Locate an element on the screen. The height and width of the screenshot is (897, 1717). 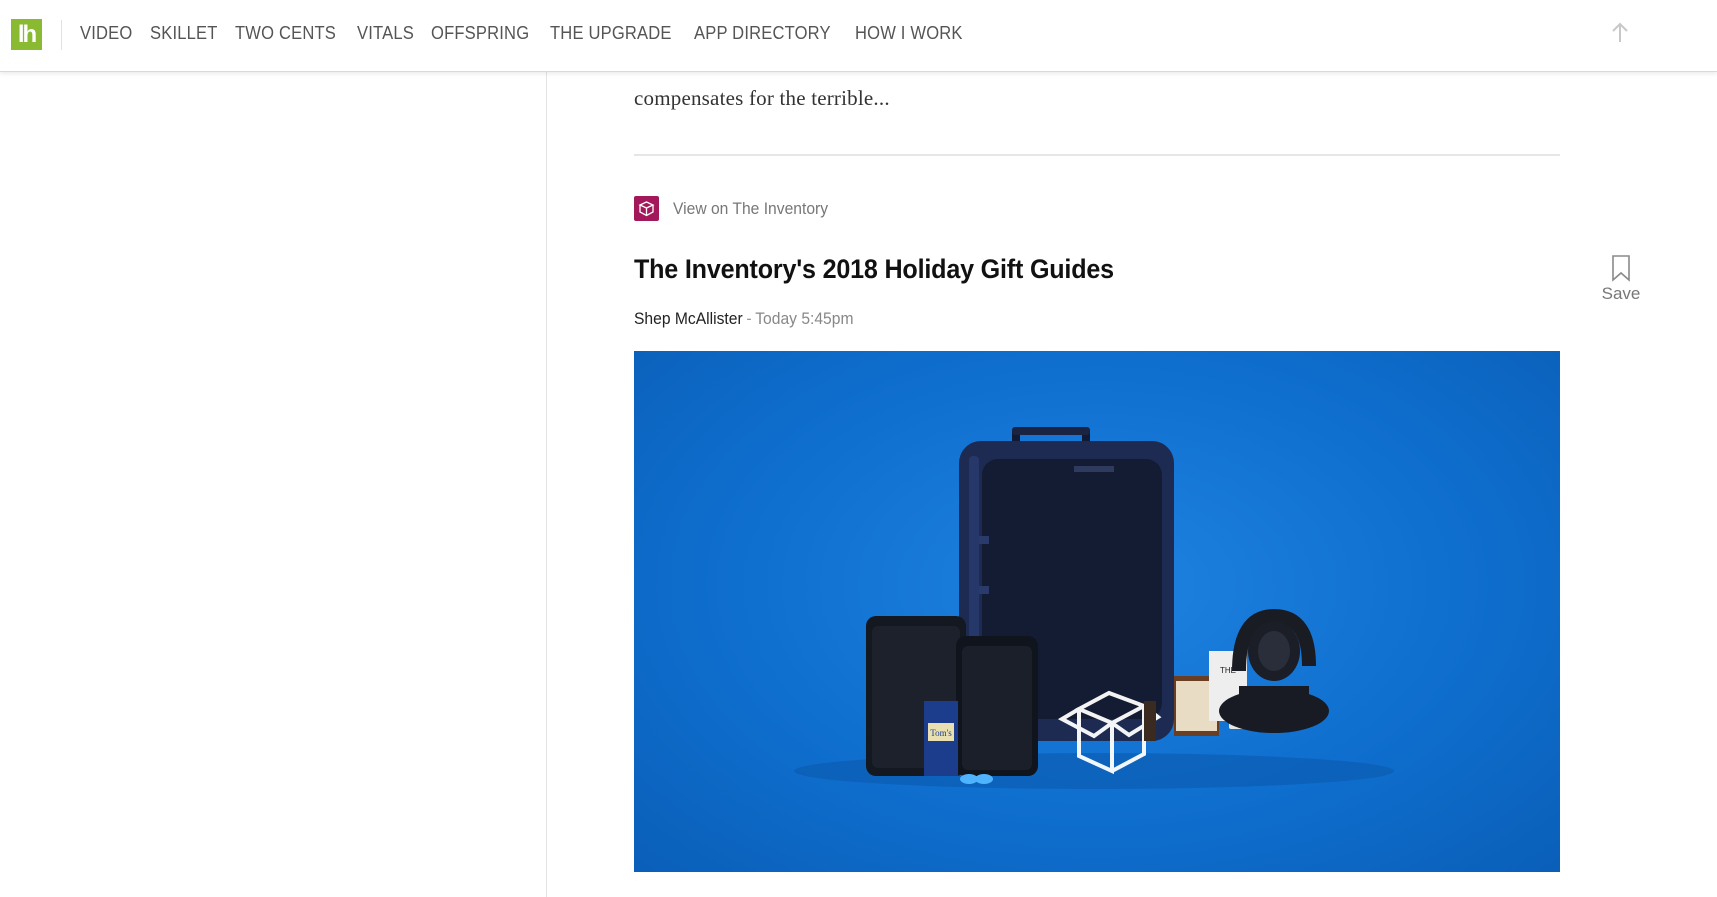
logo-separator is located at coordinates (61, 35).